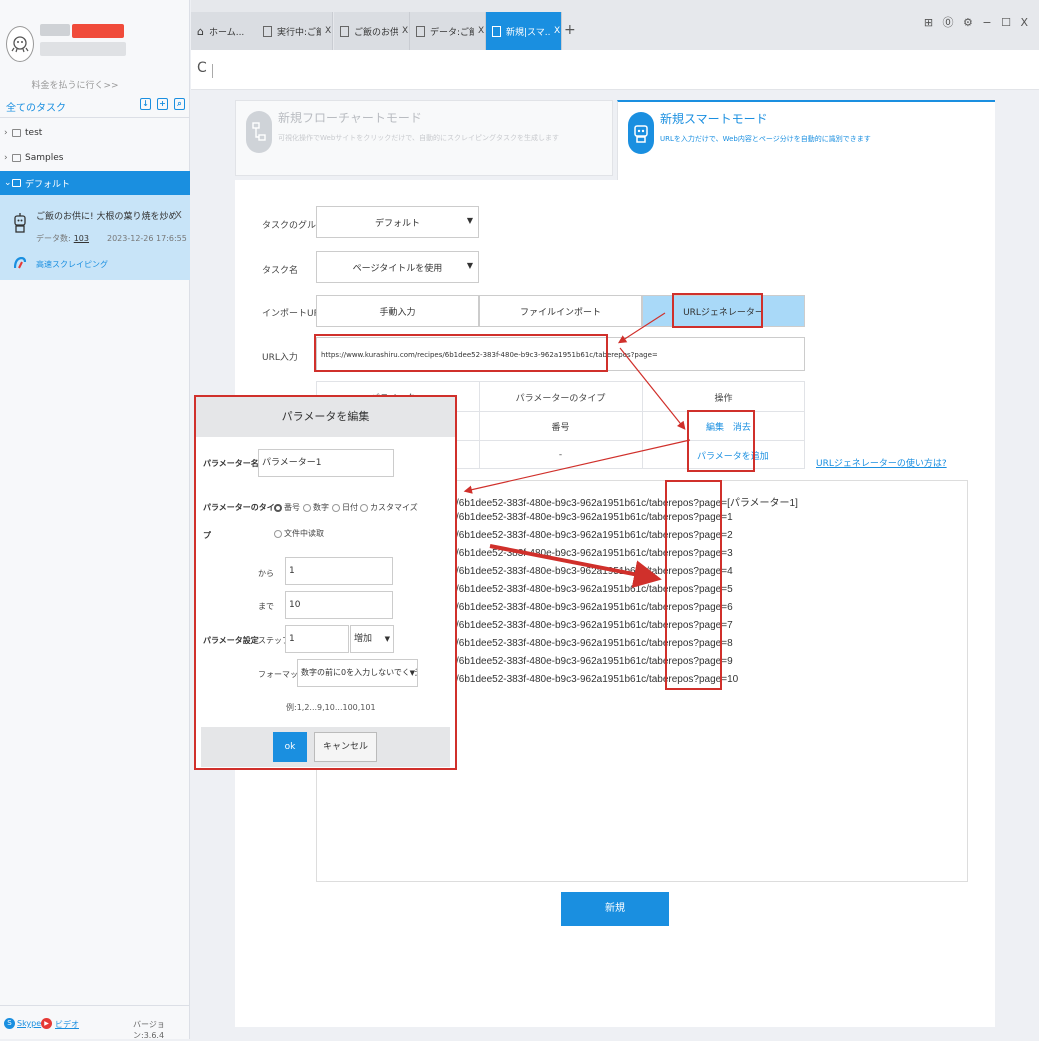 This screenshot has height=1041, width=1039. What do you see at coordinates (575, 566) in the screenshot?
I see `arrow-to-page-params` at bounding box center [575, 566].